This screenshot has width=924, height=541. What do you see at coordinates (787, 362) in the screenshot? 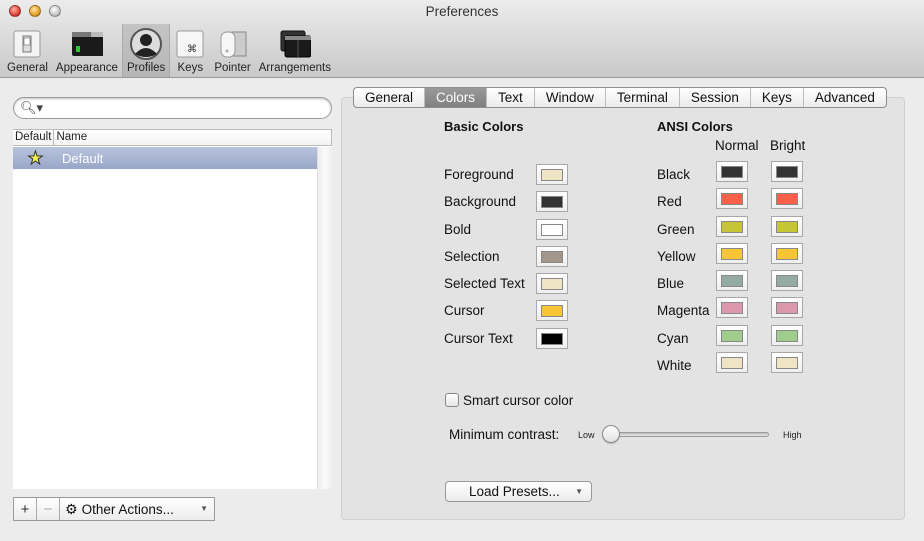
I see `color-well-white-bright` at bounding box center [787, 362].